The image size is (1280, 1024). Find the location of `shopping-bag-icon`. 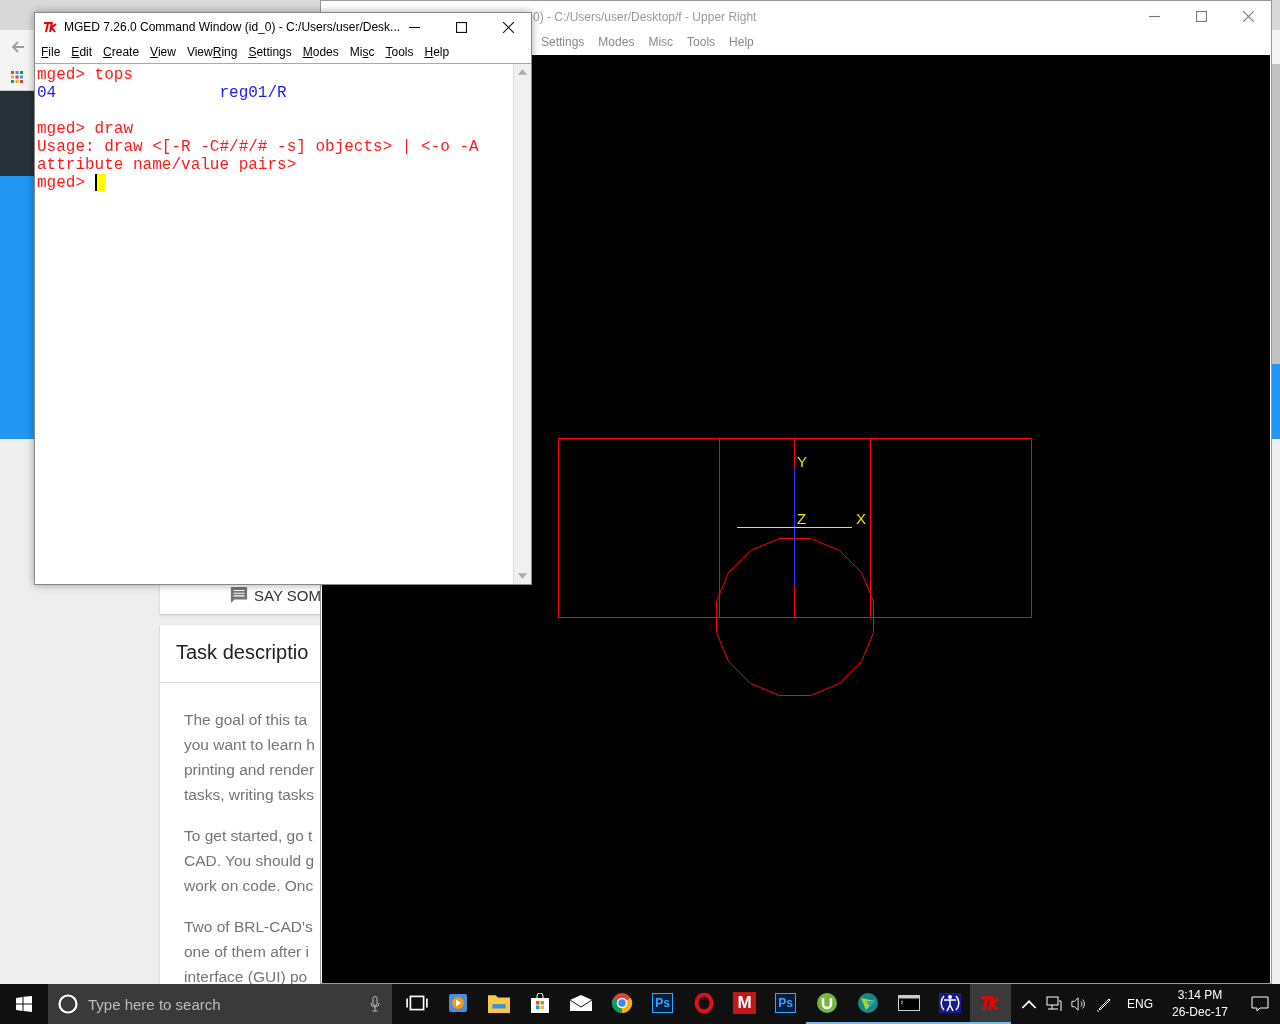

shopping-bag-icon is located at coordinates (539, 1003).